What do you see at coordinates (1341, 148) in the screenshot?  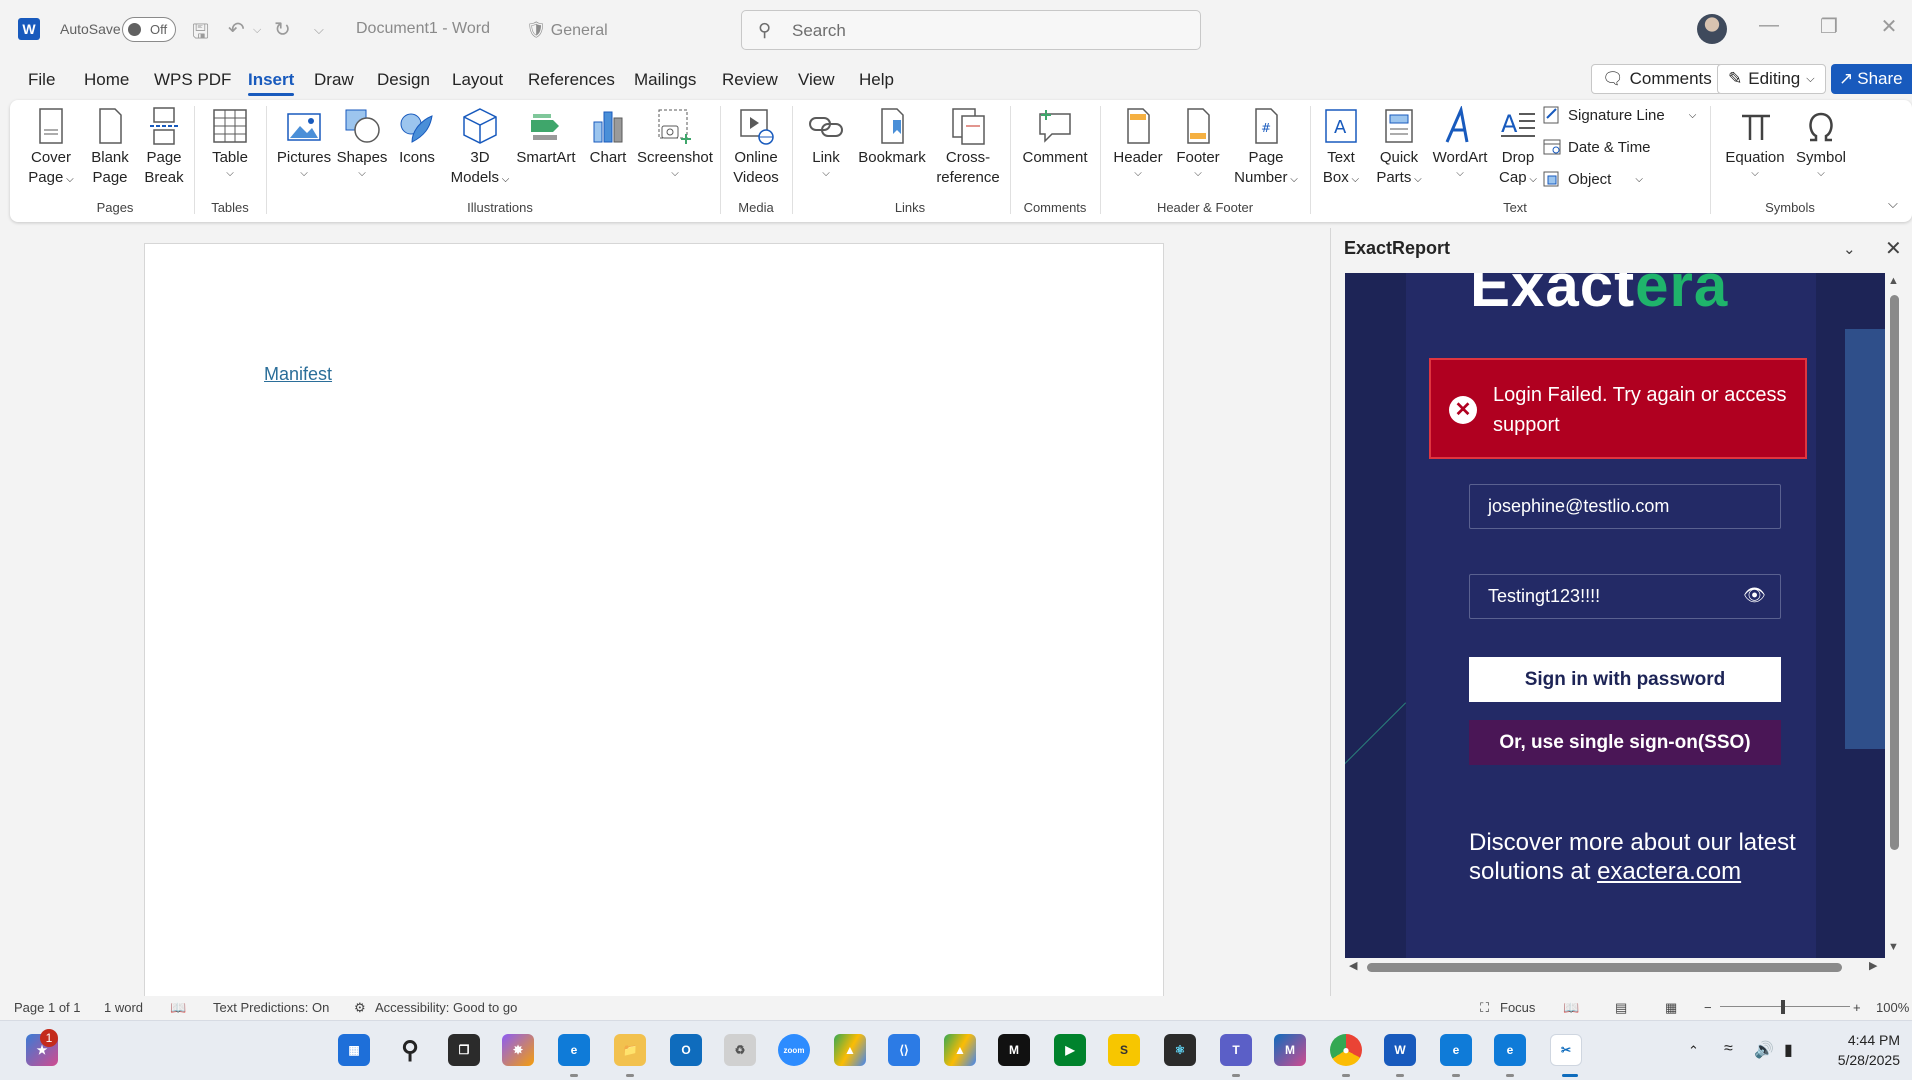 I see `text-box-button: A Text Box ⌵` at bounding box center [1341, 148].